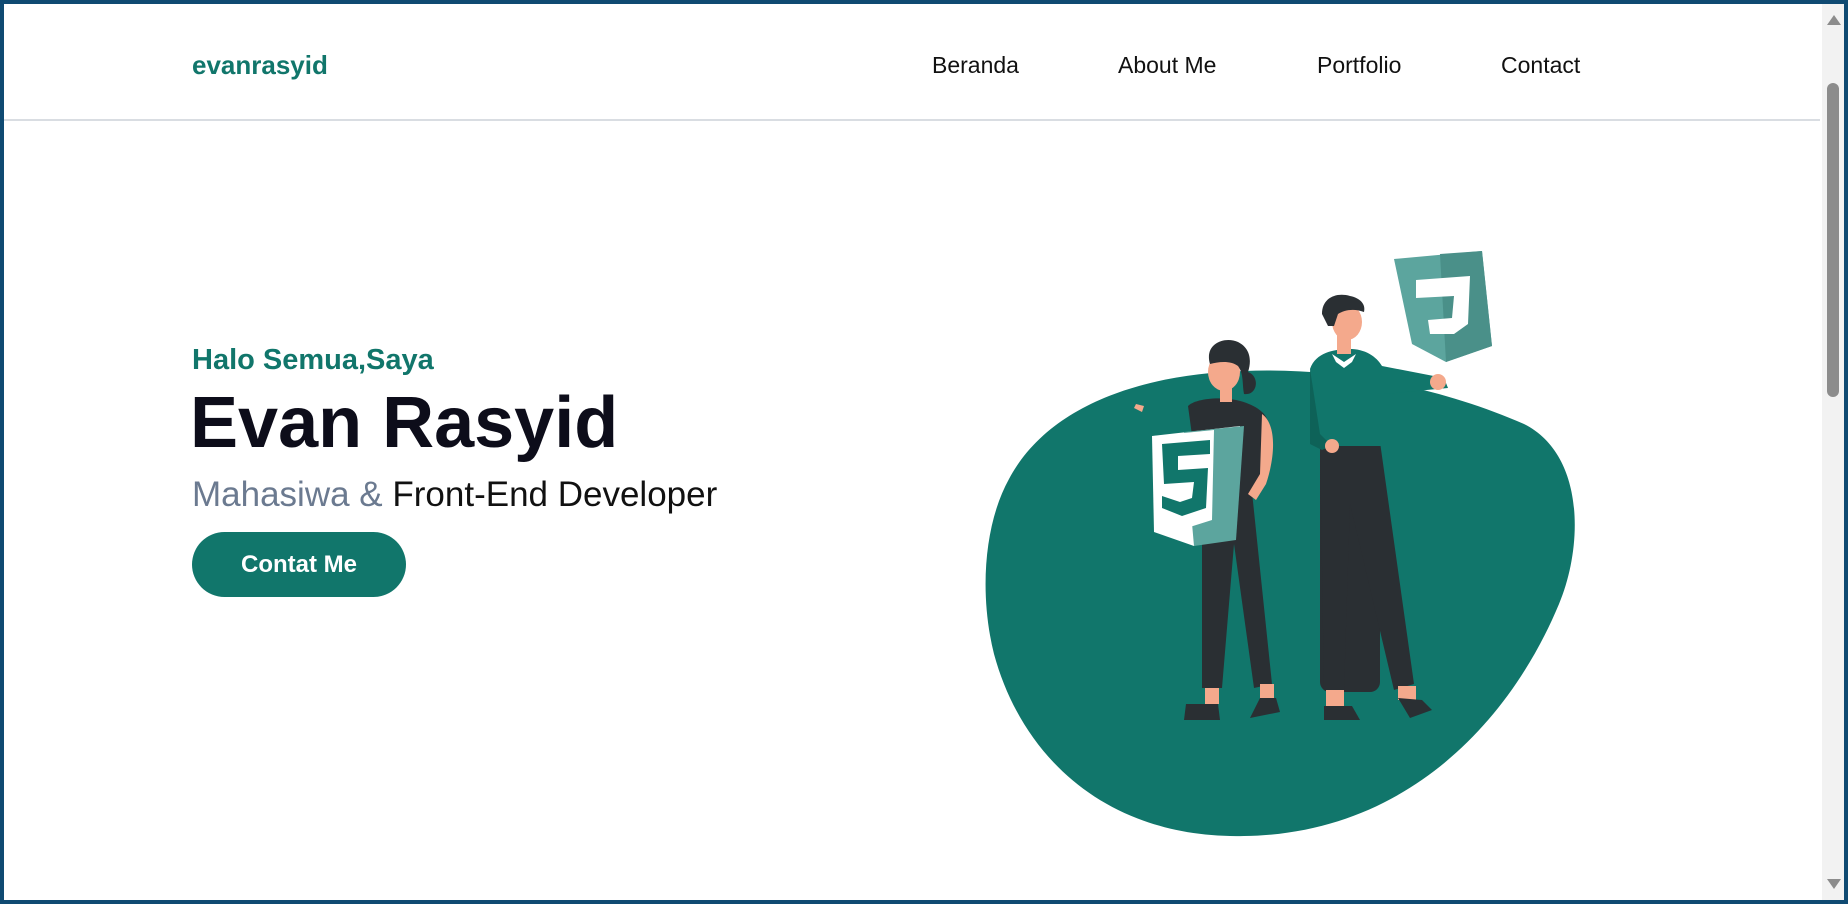  What do you see at coordinates (1198, 486) in the screenshot?
I see `html-badge-icon` at bounding box center [1198, 486].